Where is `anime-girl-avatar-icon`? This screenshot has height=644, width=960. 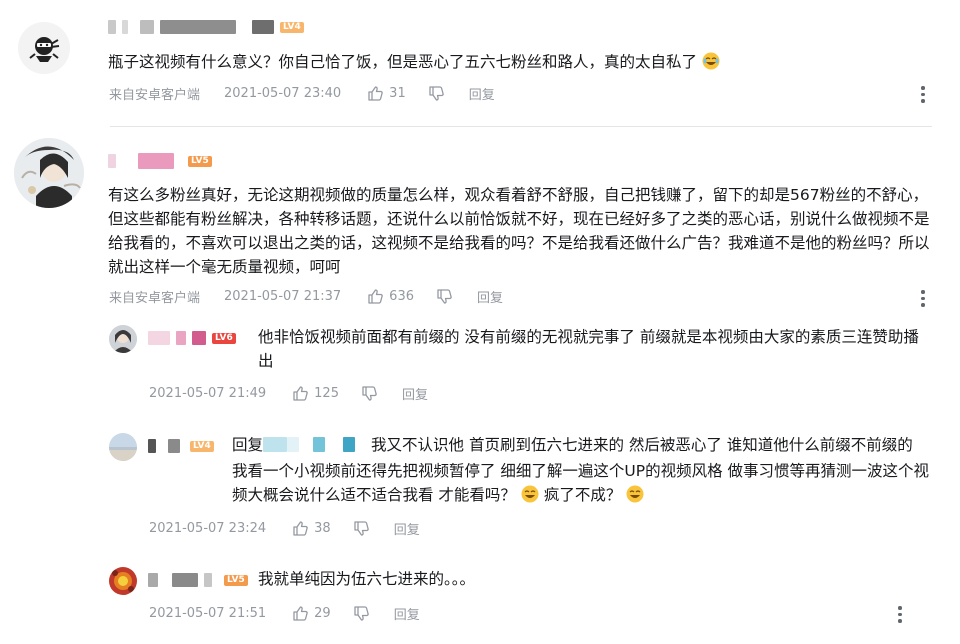 anime-girl-avatar-icon is located at coordinates (49, 173).